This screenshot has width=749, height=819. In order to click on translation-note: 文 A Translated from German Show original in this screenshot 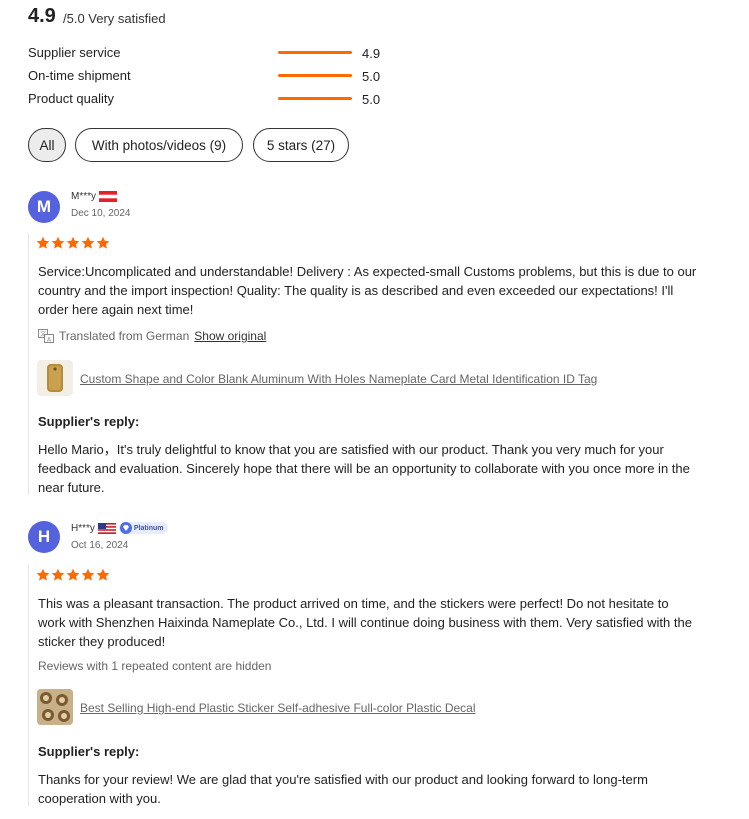, I will do `click(152, 336)`.